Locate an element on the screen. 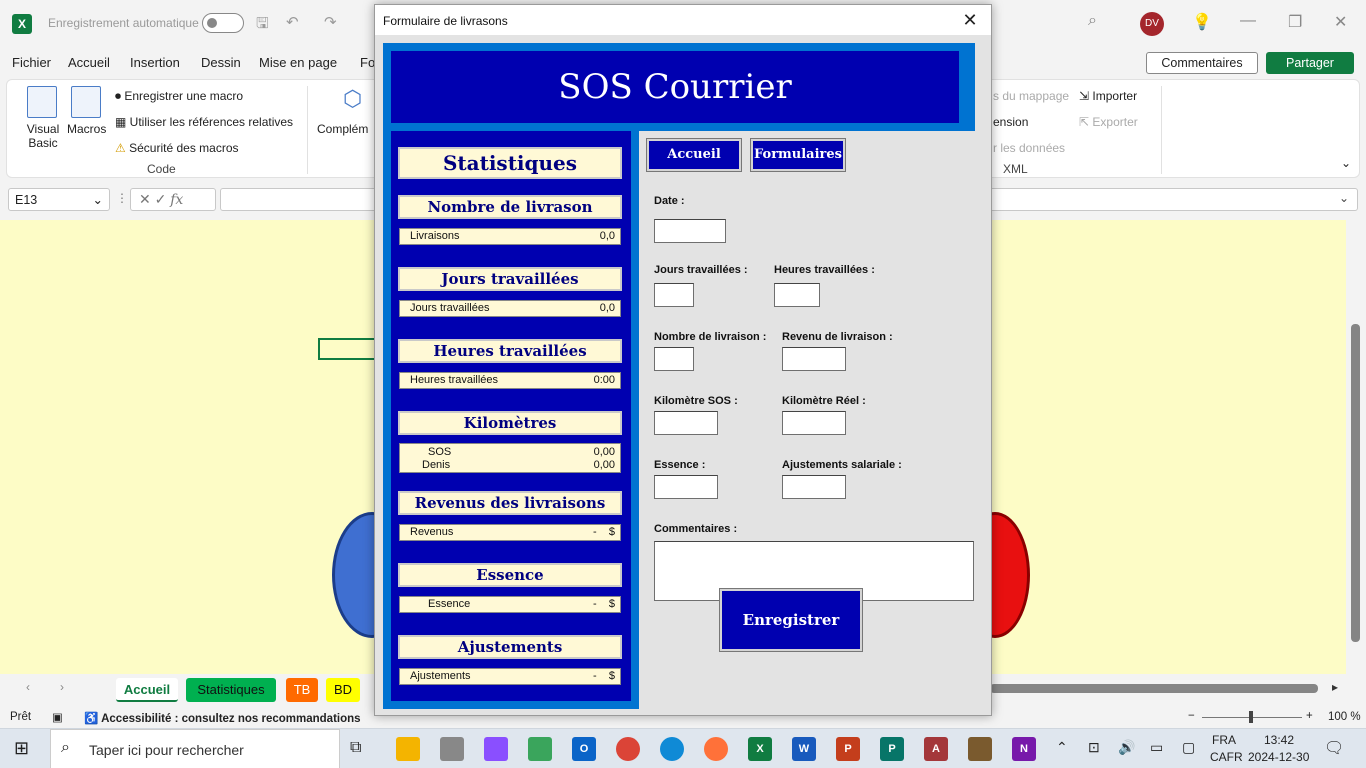 The height and width of the screenshot is (768, 1366). autosave-toggle is located at coordinates (223, 23).